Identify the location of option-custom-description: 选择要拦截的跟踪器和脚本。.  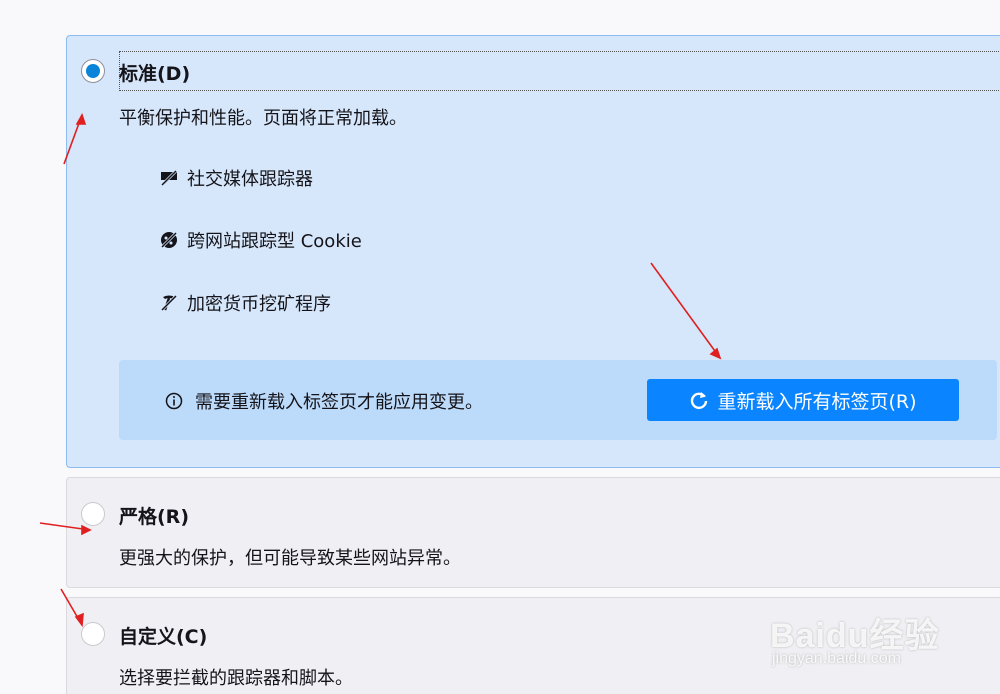
(236, 678).